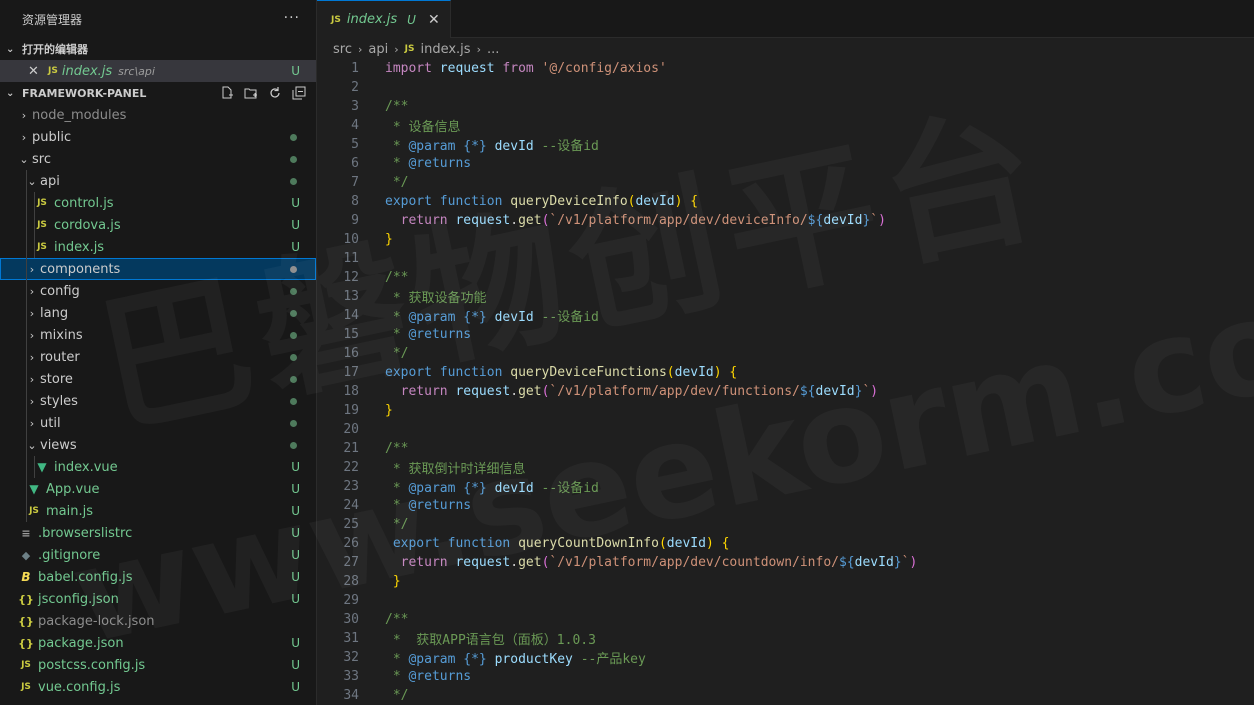  Describe the element at coordinates (351, 448) in the screenshot. I see `line-number: 21` at that location.